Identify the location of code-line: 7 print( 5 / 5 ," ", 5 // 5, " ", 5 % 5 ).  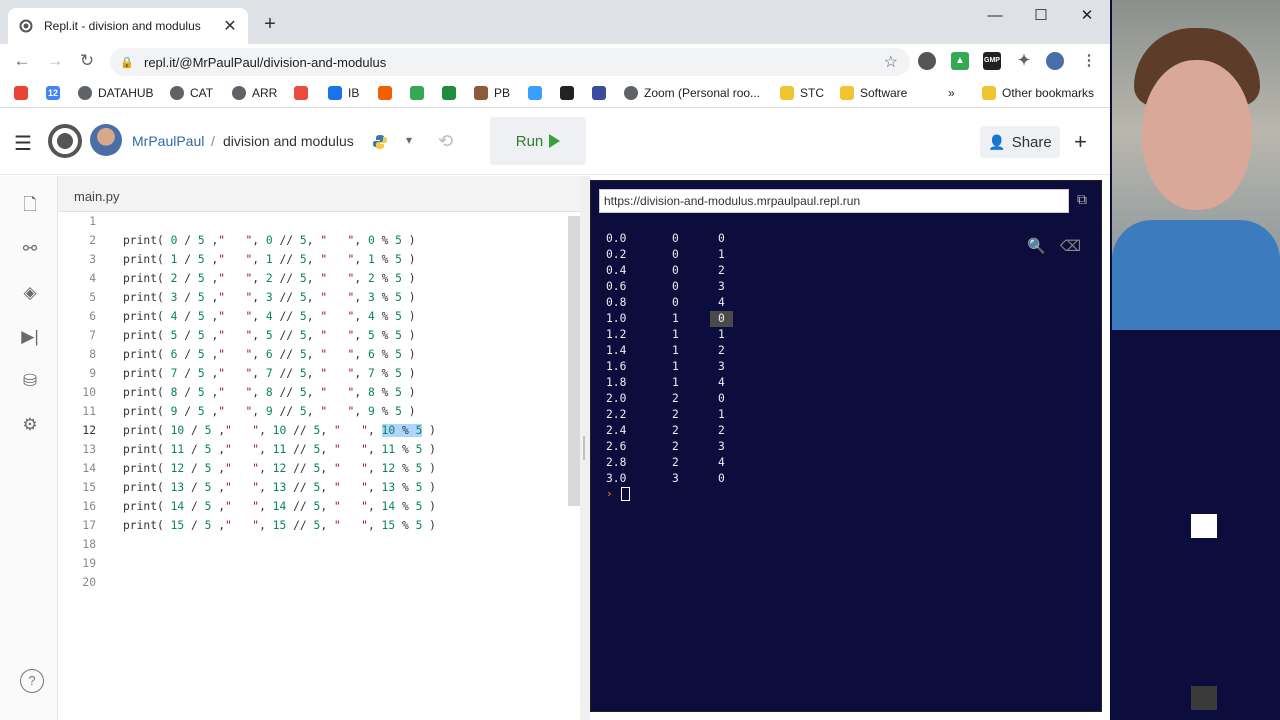
(313, 335).